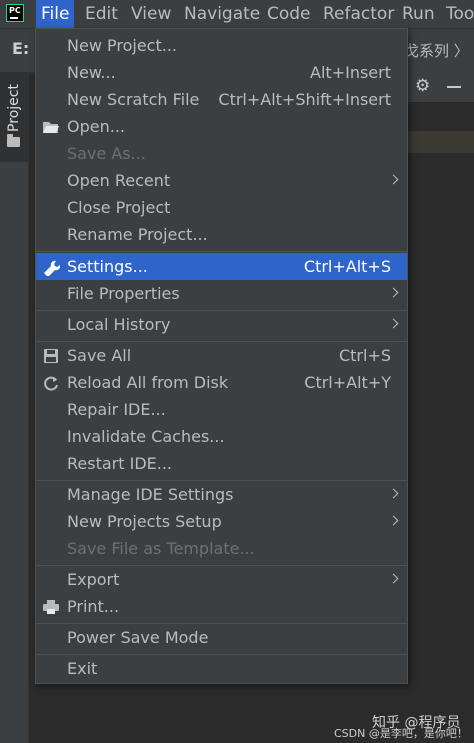  I want to click on menu-item-label: New Scratch File, so click(133, 99).